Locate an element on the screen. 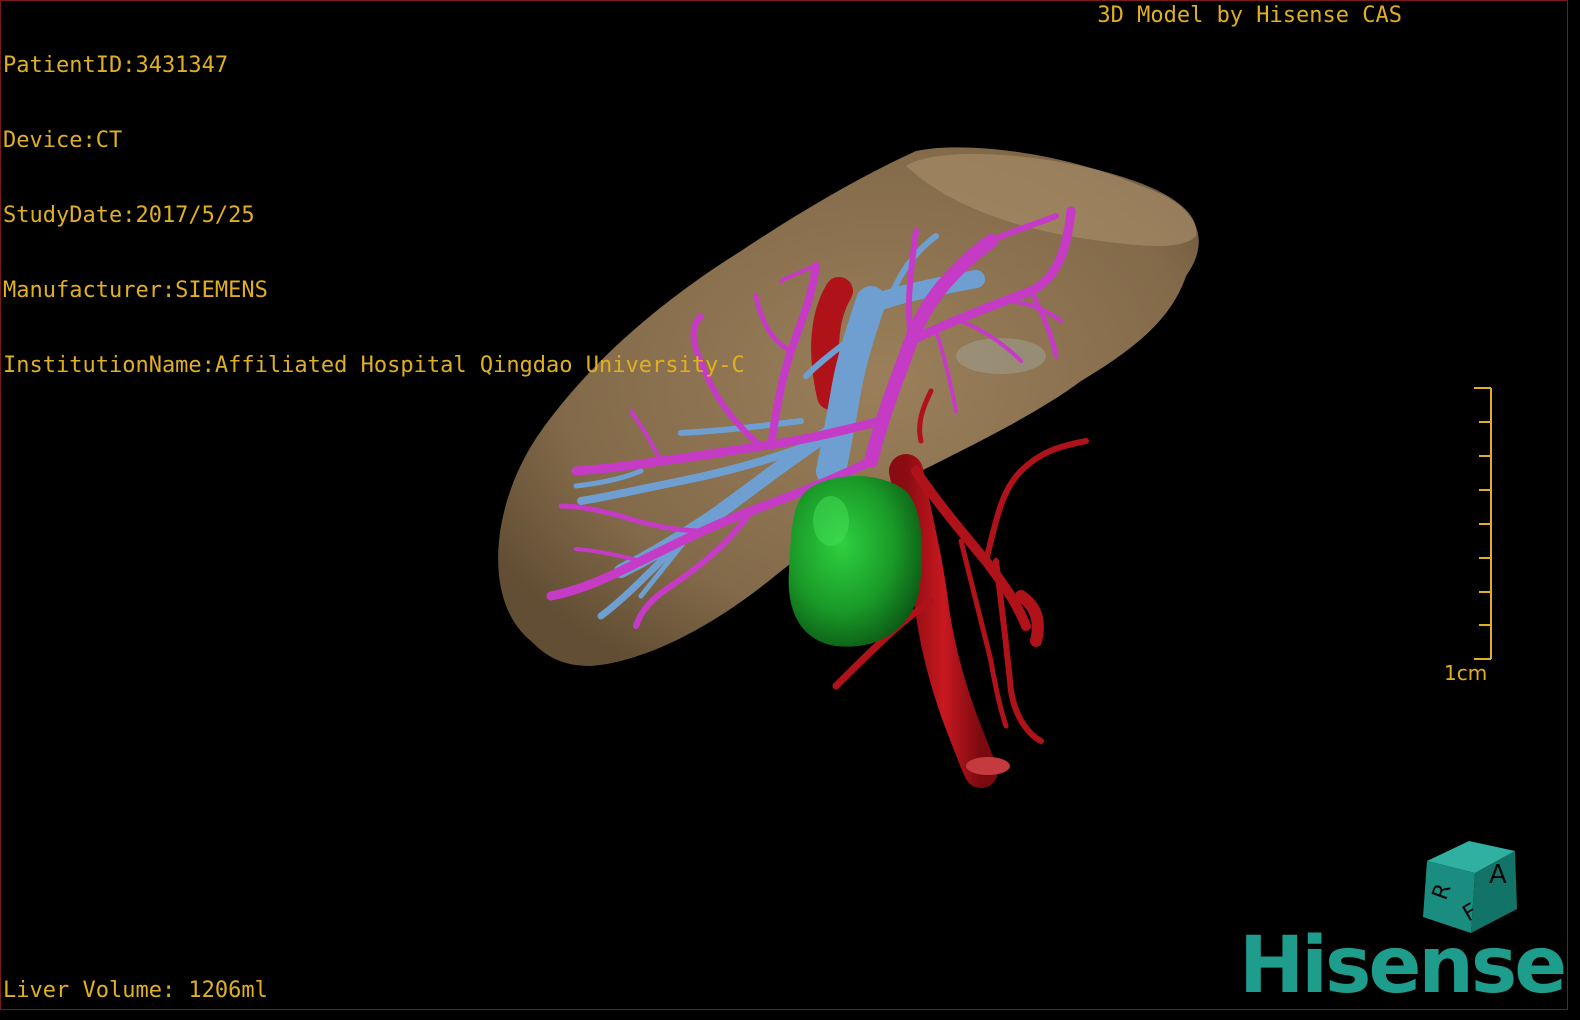 The image size is (1580, 1020). manufacturer: Manufacturer:SIEMENS is located at coordinates (135, 290).